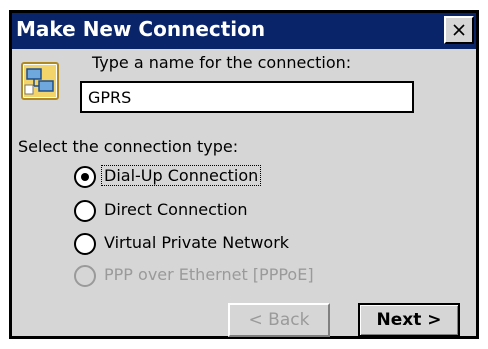  I want to click on connection-type-label: Select the connection type:, so click(128, 146).